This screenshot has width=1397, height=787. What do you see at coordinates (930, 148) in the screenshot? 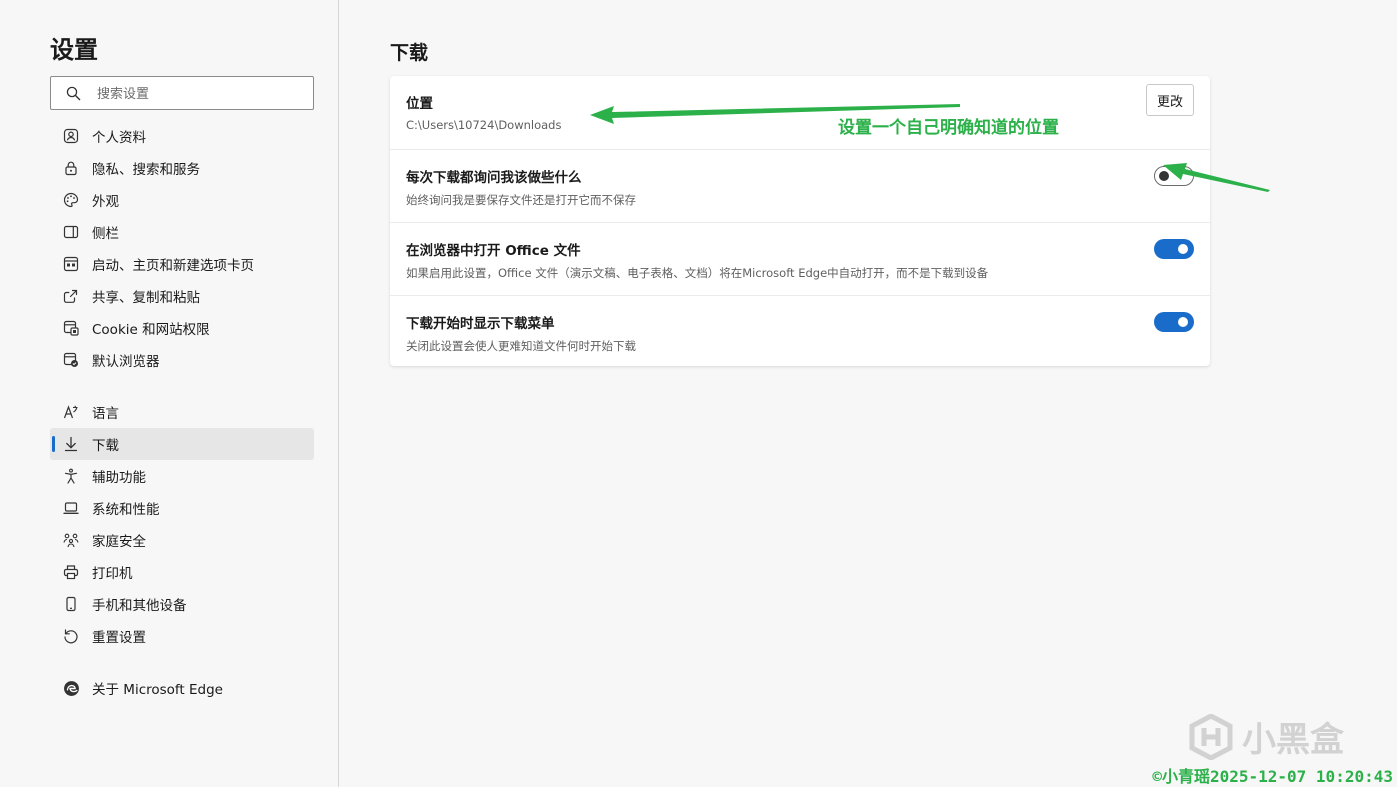
I see `annotation-arrows` at bounding box center [930, 148].